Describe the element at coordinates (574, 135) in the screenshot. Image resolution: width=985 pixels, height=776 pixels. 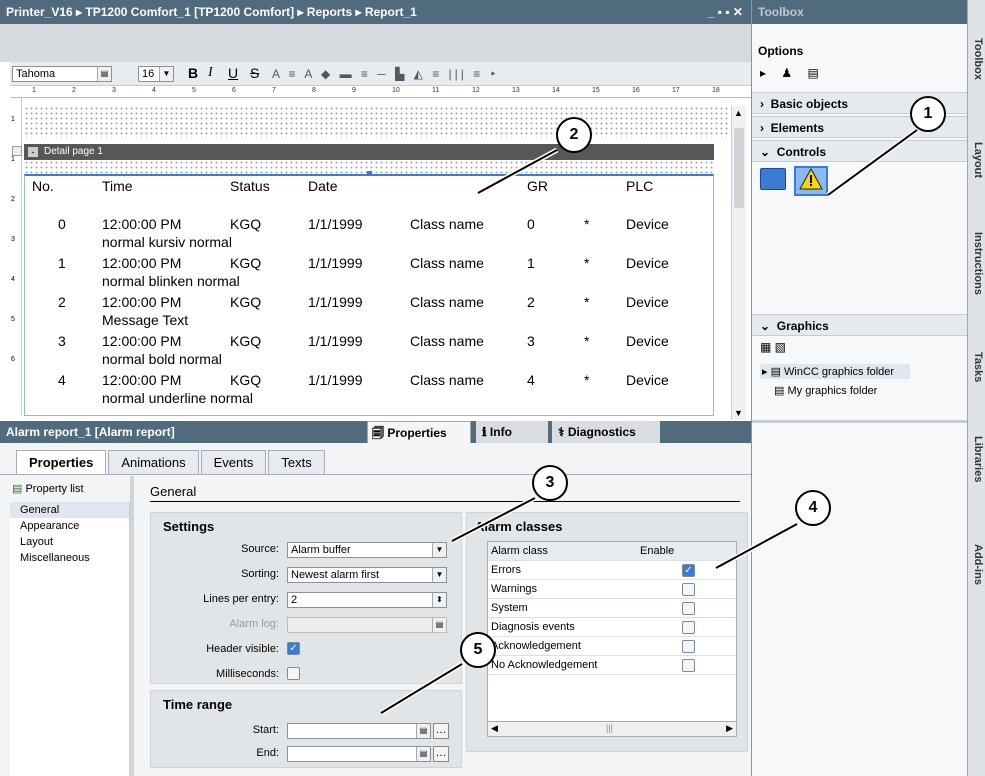
I see `callout-2: 2` at that location.